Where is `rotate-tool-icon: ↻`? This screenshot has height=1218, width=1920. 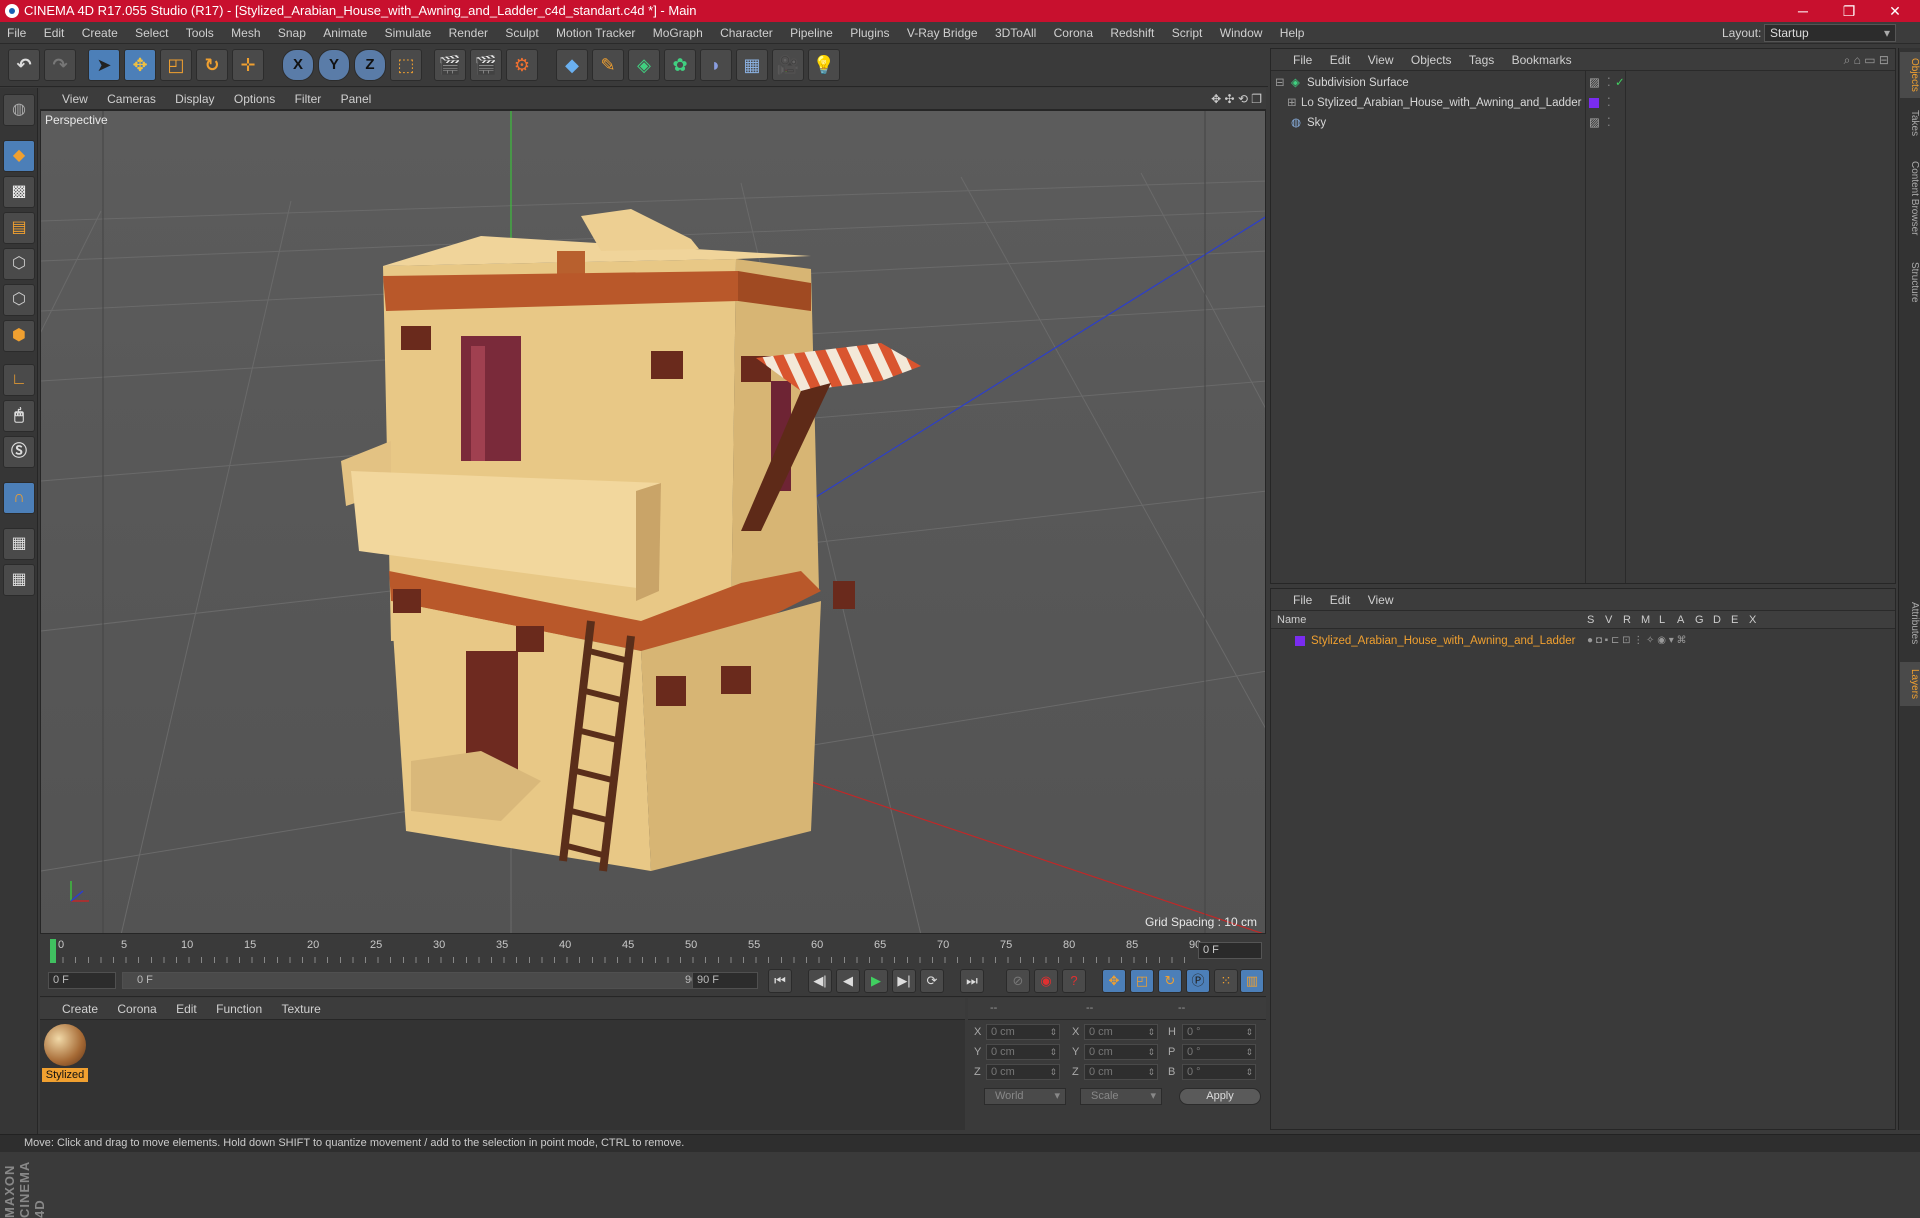
rotate-tool-icon: ↻ is located at coordinates (212, 65).